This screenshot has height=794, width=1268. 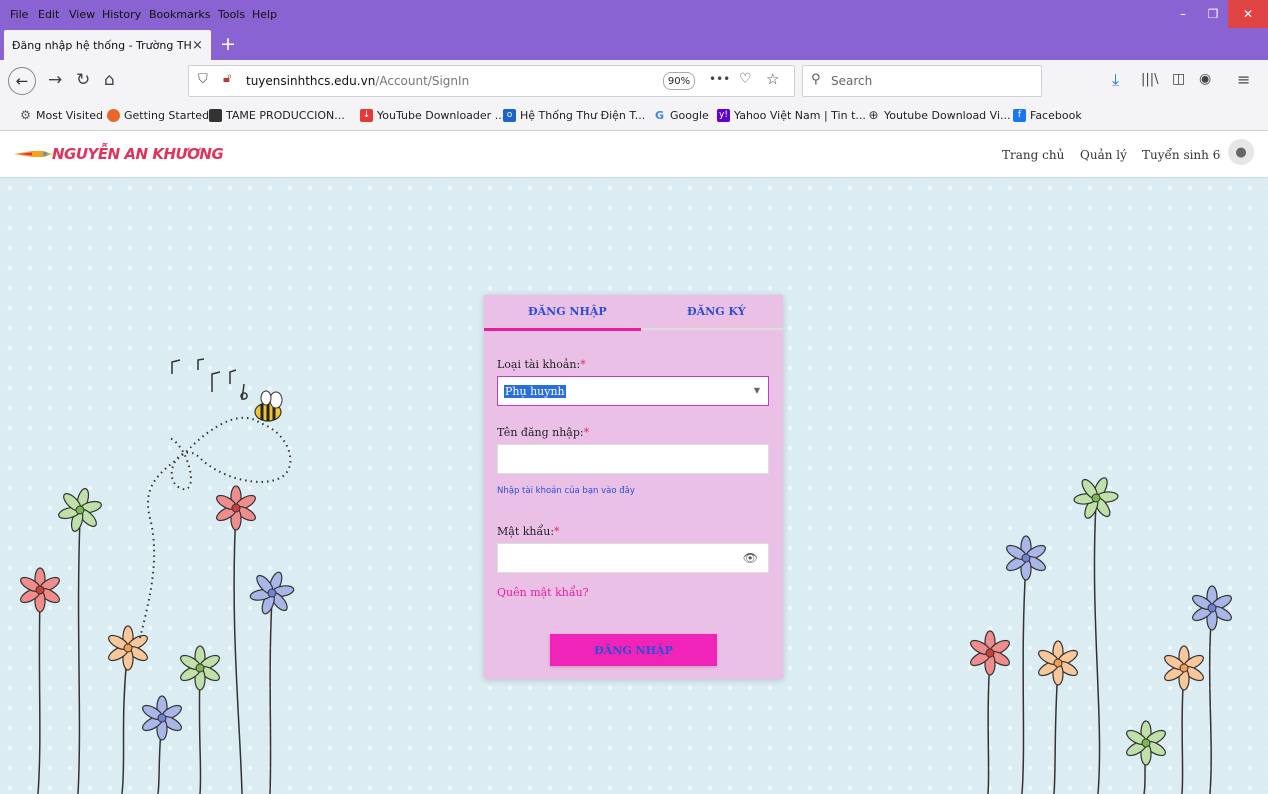 I want to click on nav-manage: Quản lý, so click(x=1103, y=155).